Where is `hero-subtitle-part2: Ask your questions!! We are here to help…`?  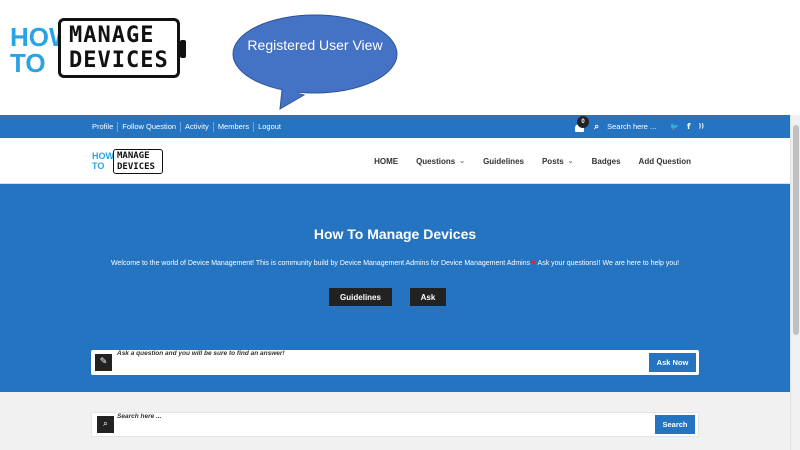 hero-subtitle-part2: Ask your questions!! We are here to help… is located at coordinates (607, 263).